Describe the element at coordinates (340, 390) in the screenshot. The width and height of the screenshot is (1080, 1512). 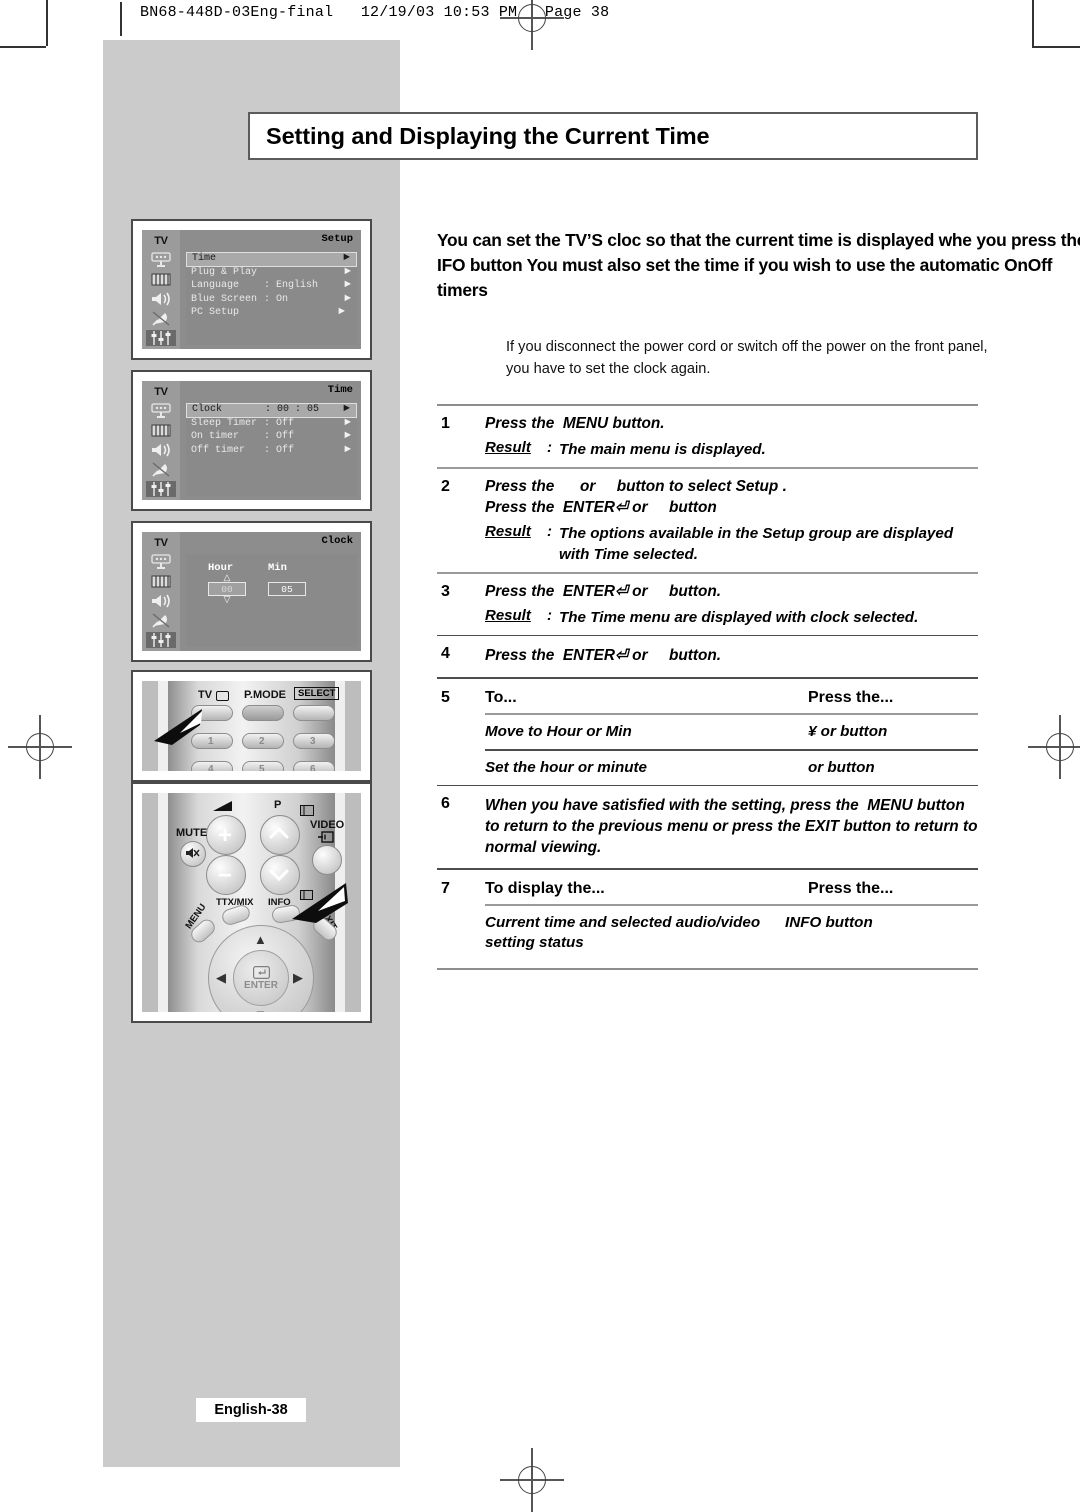
I see `osd-title-time: Time` at that location.